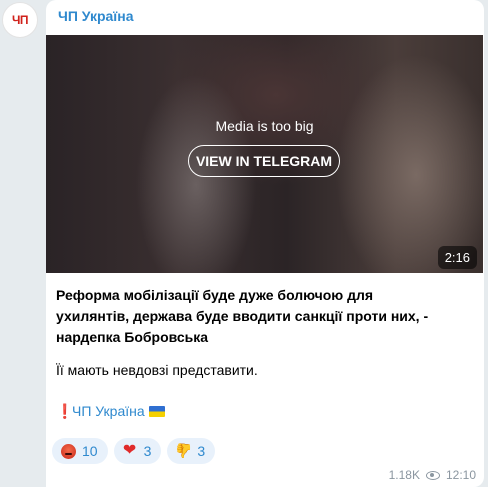 The image size is (488, 487). Describe the element at coordinates (129, 450) in the screenshot. I see `heart-icon: ❤` at that location.